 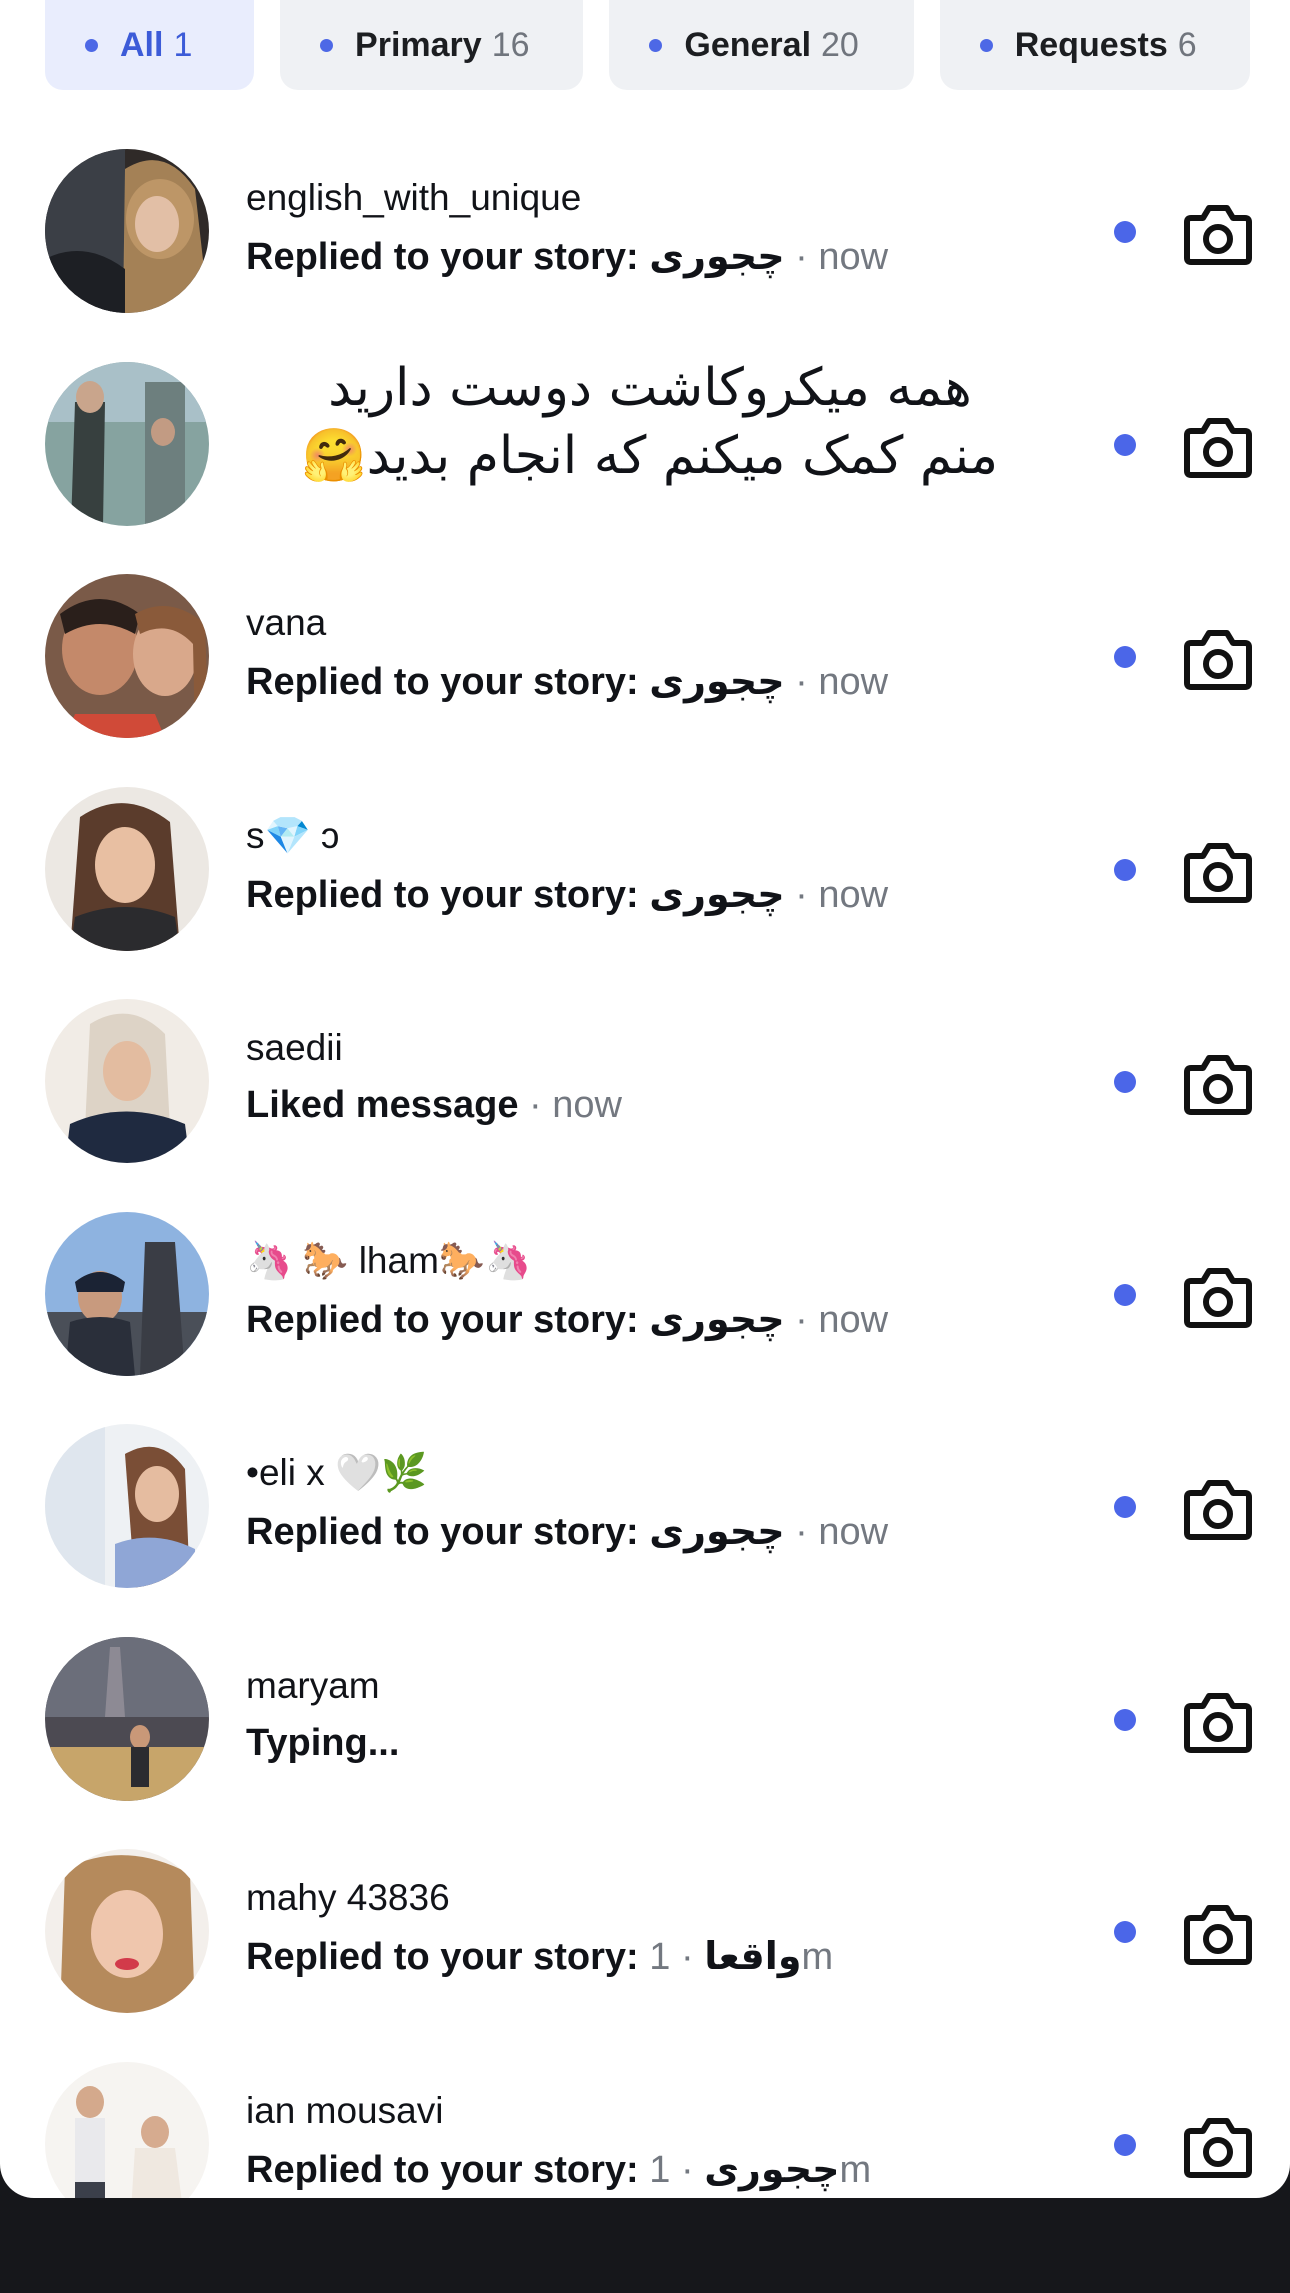 What do you see at coordinates (645, 869) in the screenshot?
I see `thread-row: s💎 ɔ Replied to your story: چجوری · now` at bounding box center [645, 869].